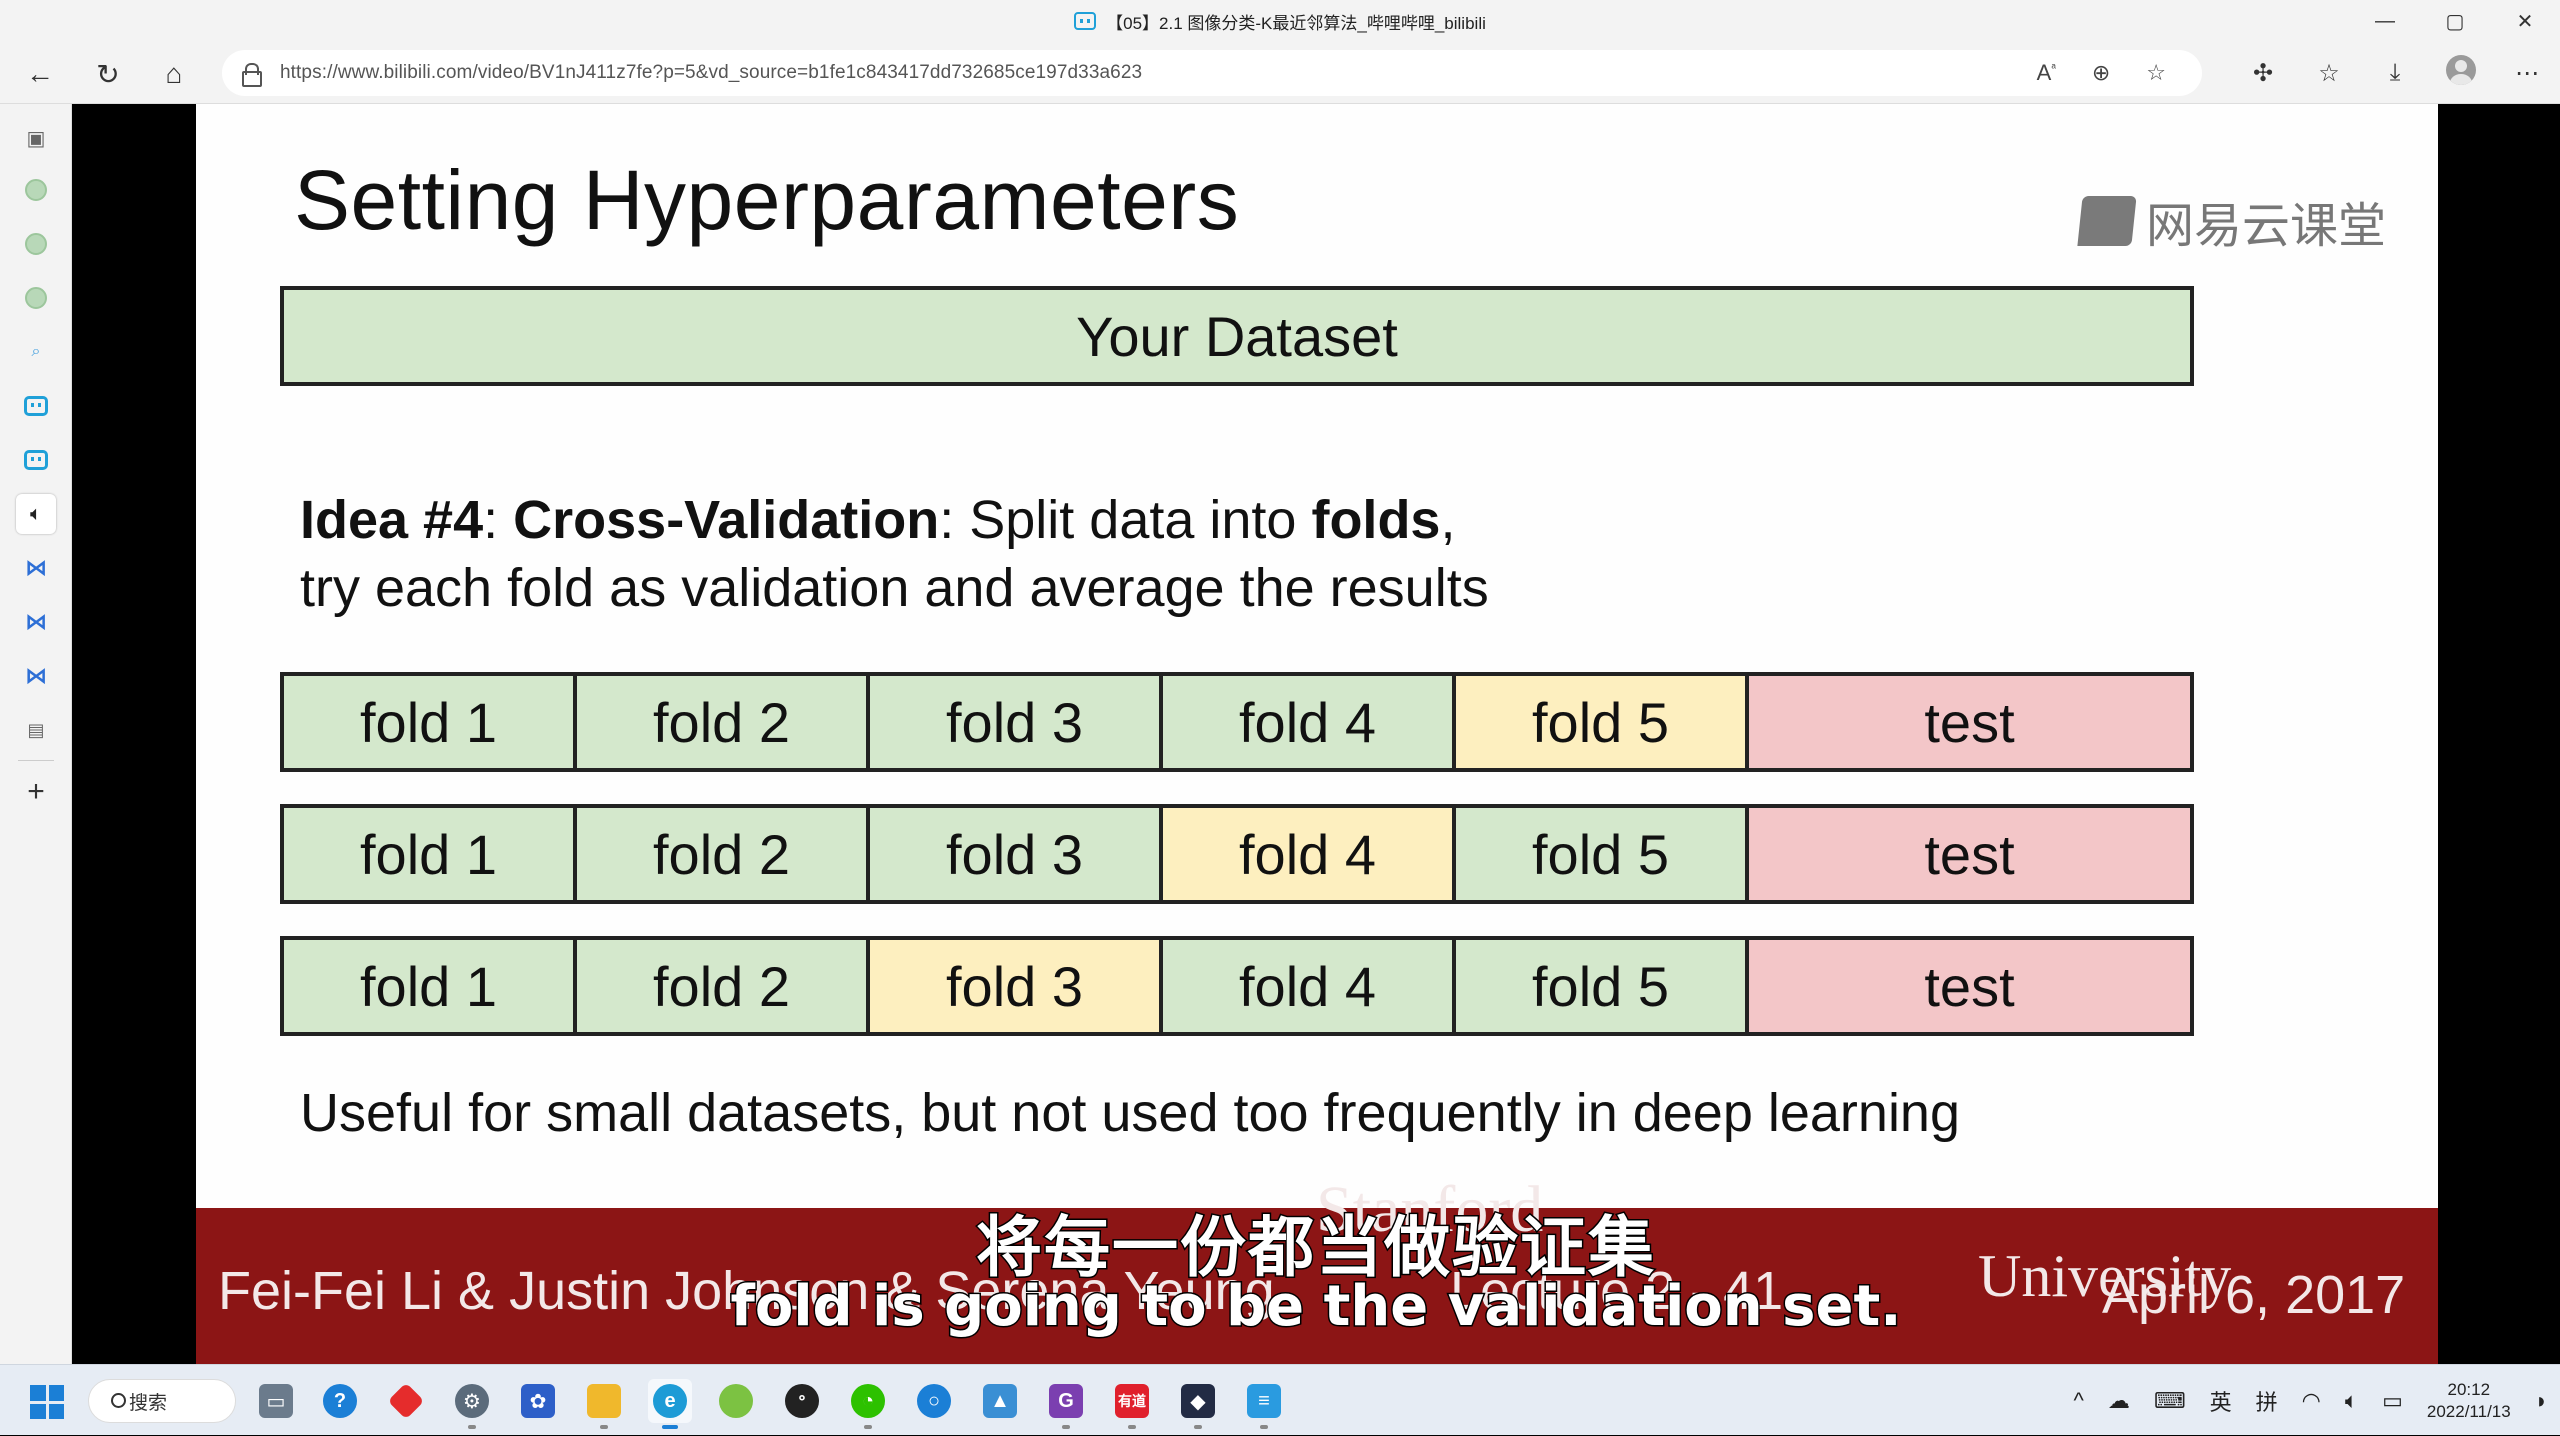 The height and width of the screenshot is (1436, 2560). Describe the element at coordinates (2527, 73) in the screenshot. I see `more-icon: ⋯` at that location.